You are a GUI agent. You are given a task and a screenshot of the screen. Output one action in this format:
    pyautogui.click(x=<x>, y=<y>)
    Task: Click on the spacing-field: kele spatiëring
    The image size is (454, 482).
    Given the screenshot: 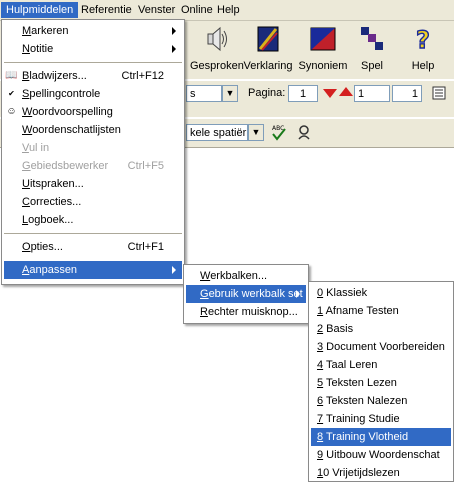 What is the action you would take?
    pyautogui.click(x=217, y=132)
    